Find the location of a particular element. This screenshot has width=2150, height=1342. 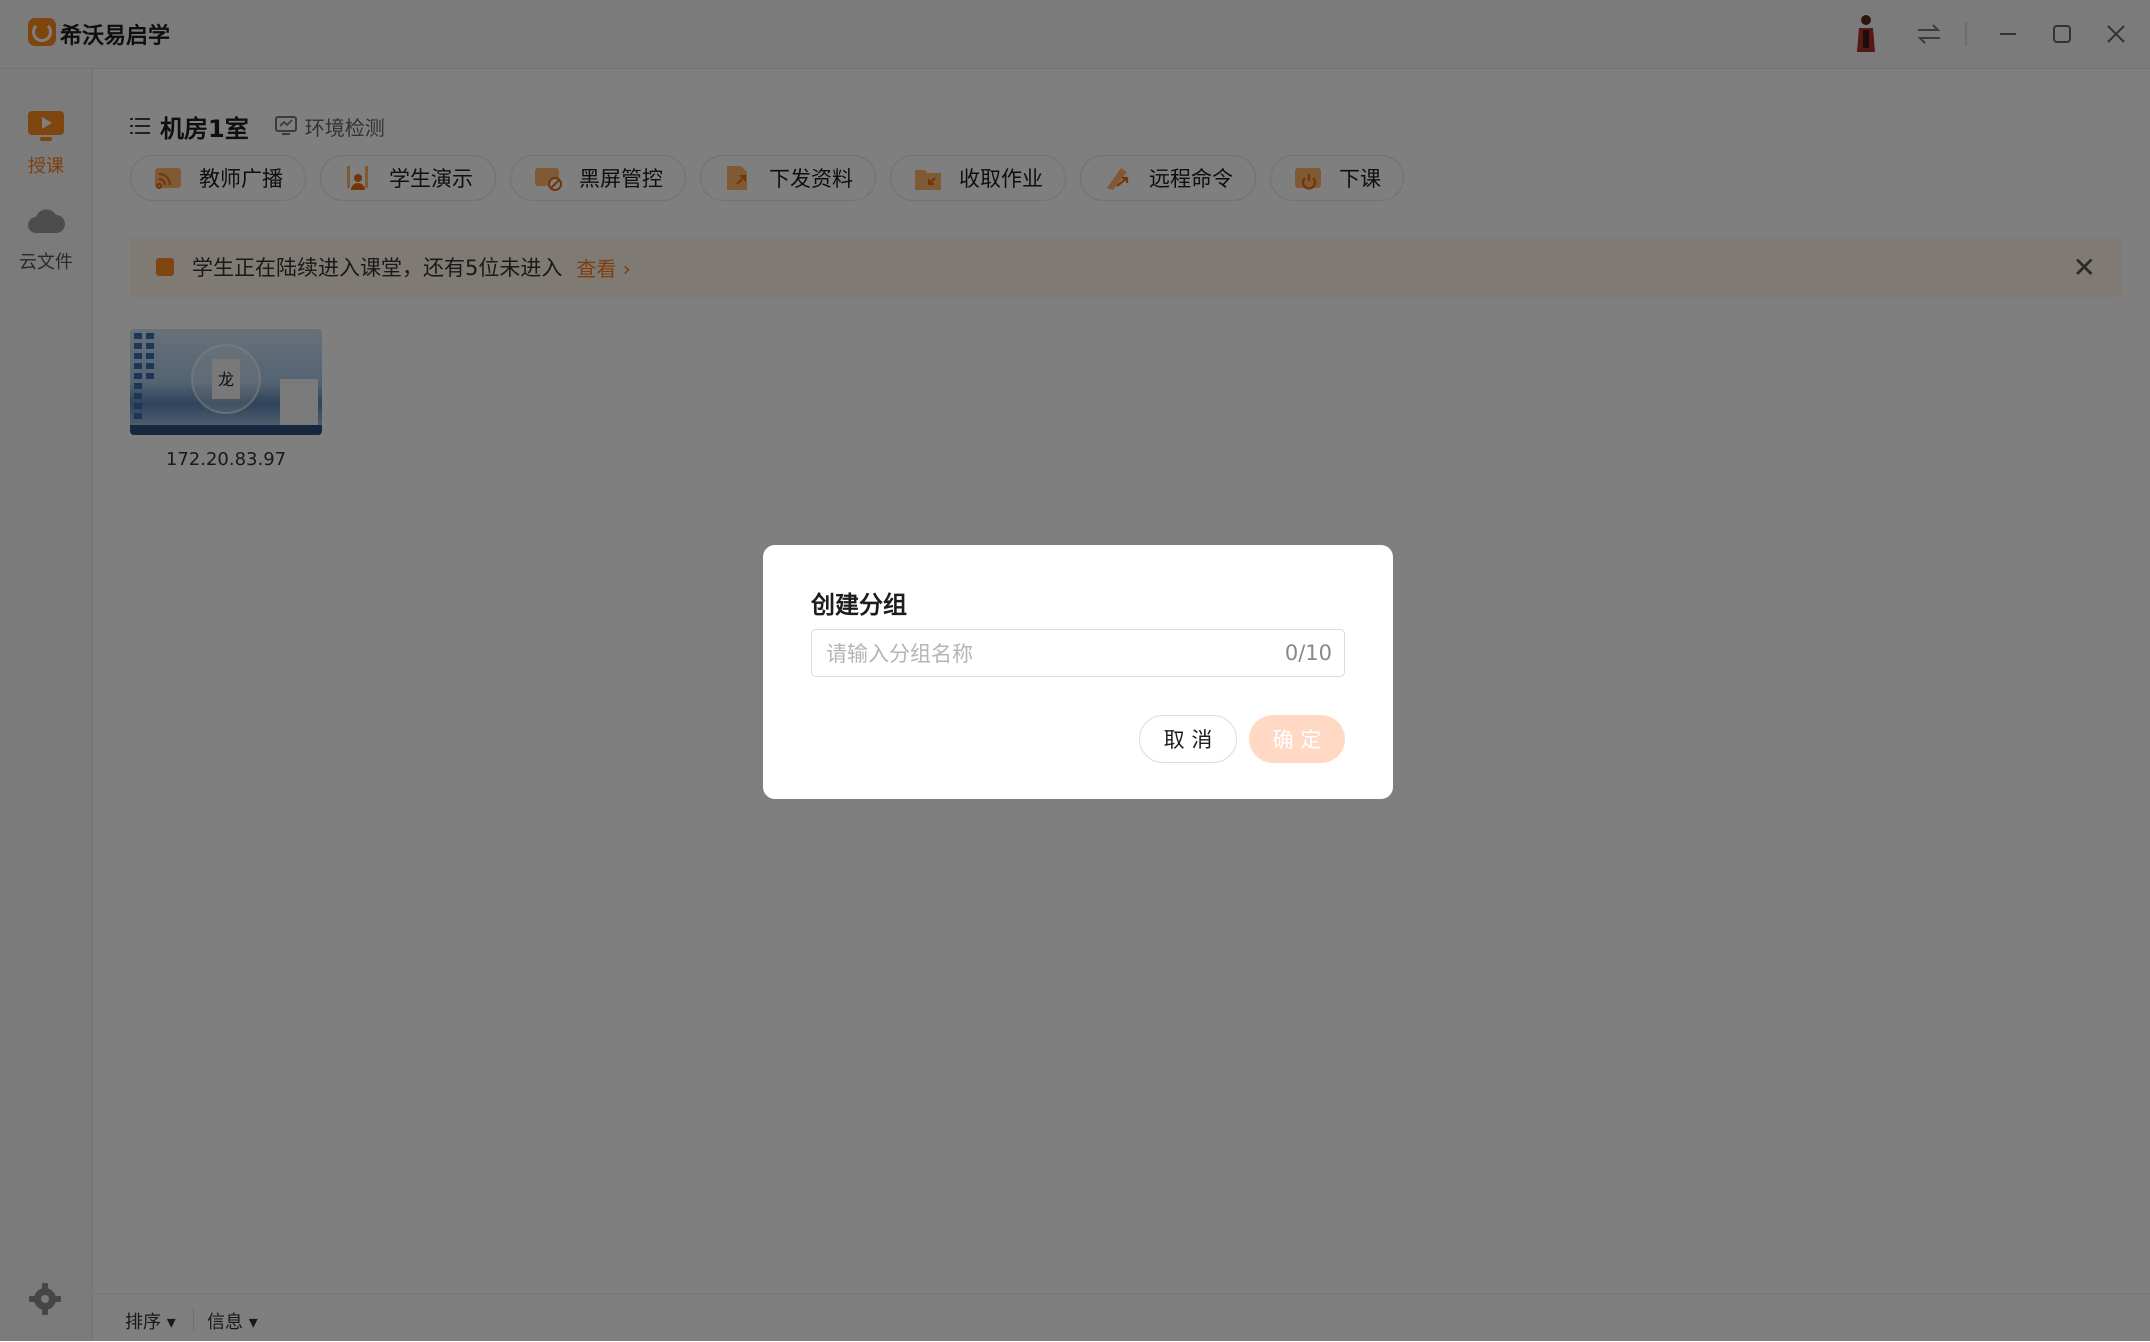

dialog-title: 创建分组 is located at coordinates (859, 605).